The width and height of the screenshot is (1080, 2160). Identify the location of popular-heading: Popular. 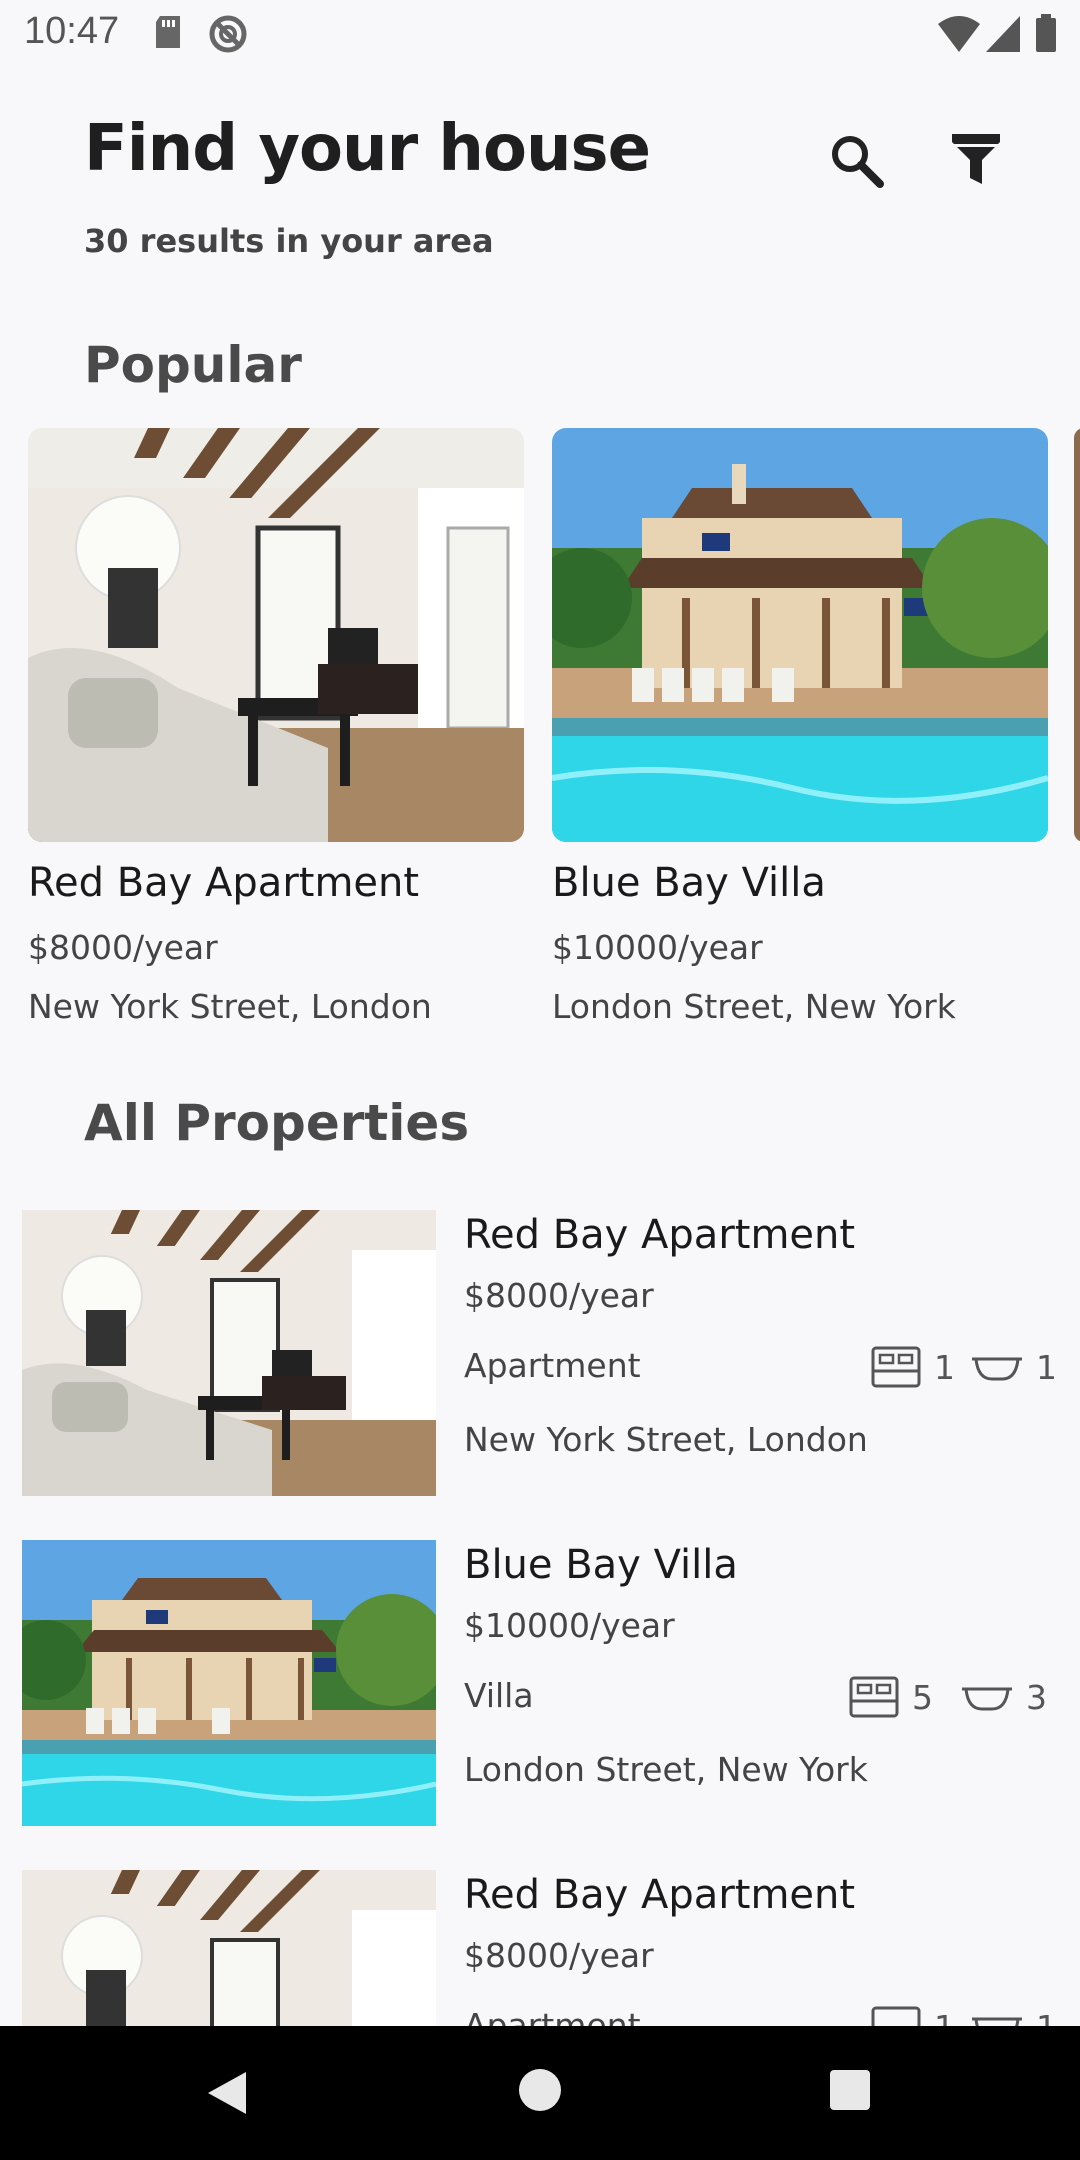
(193, 365).